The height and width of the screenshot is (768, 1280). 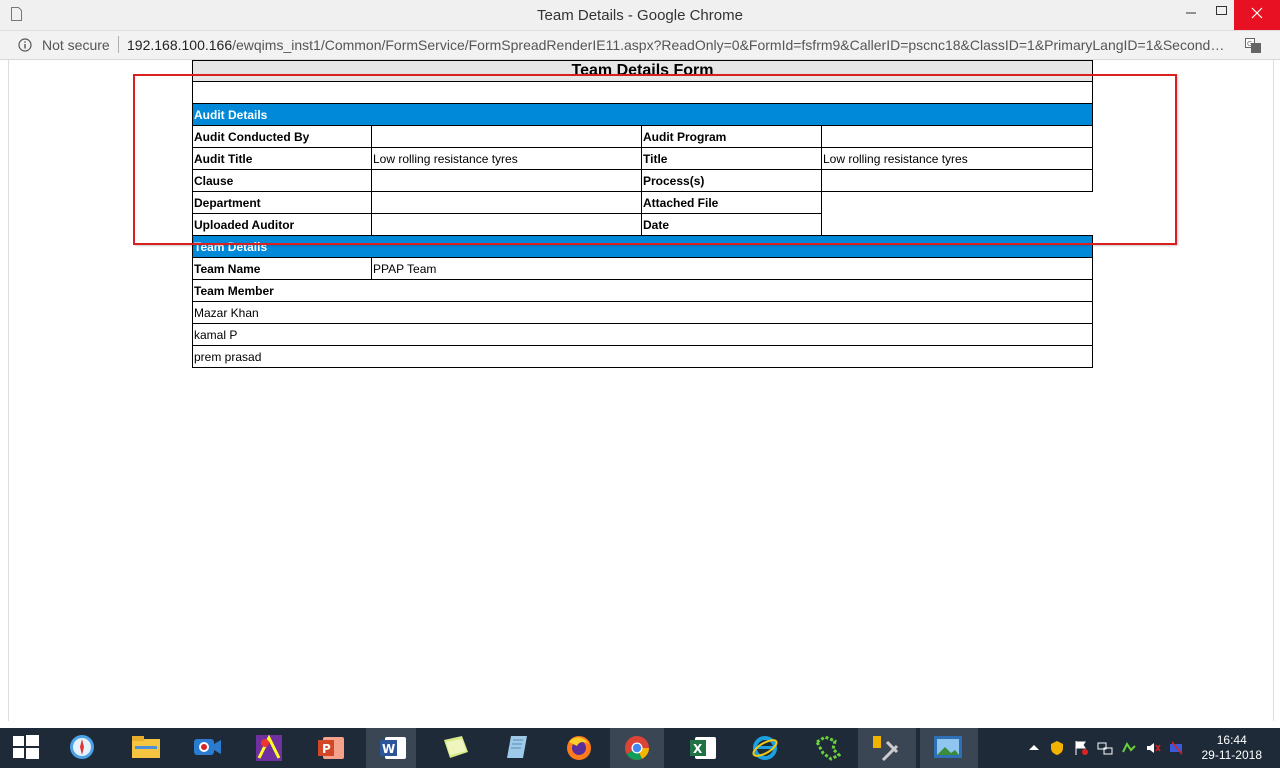 I want to click on department-label: Department, so click(x=282, y=202).